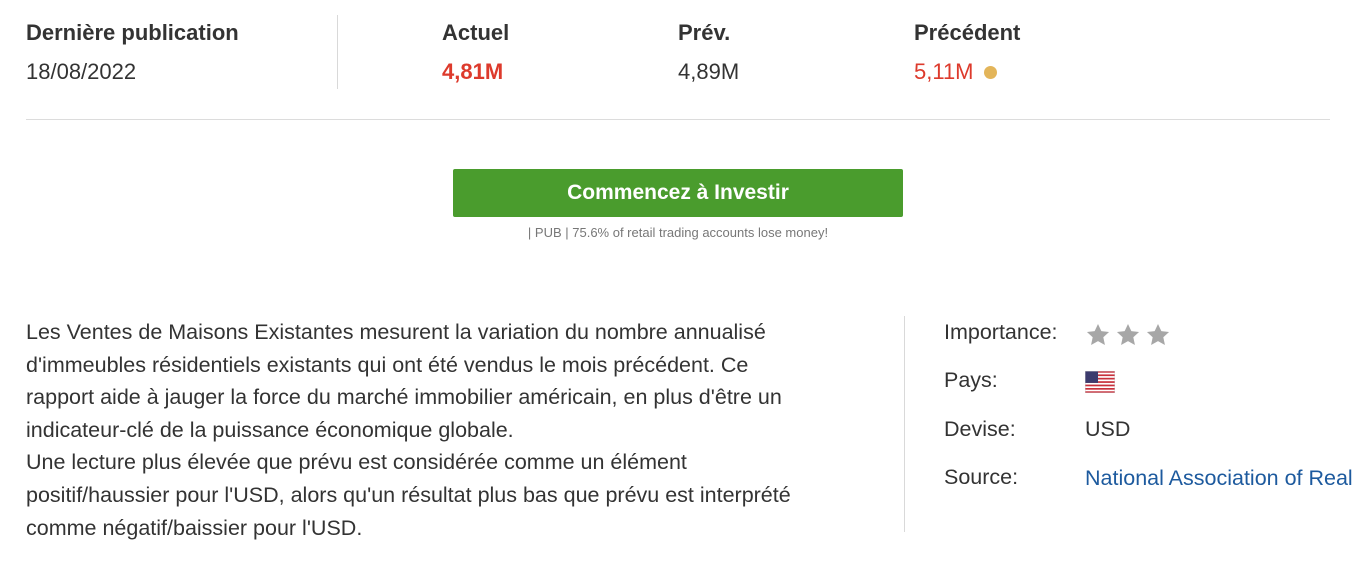 The image size is (1352, 588). Describe the element at coordinates (476, 32) in the screenshot. I see `actual-label: Actuel` at that location.